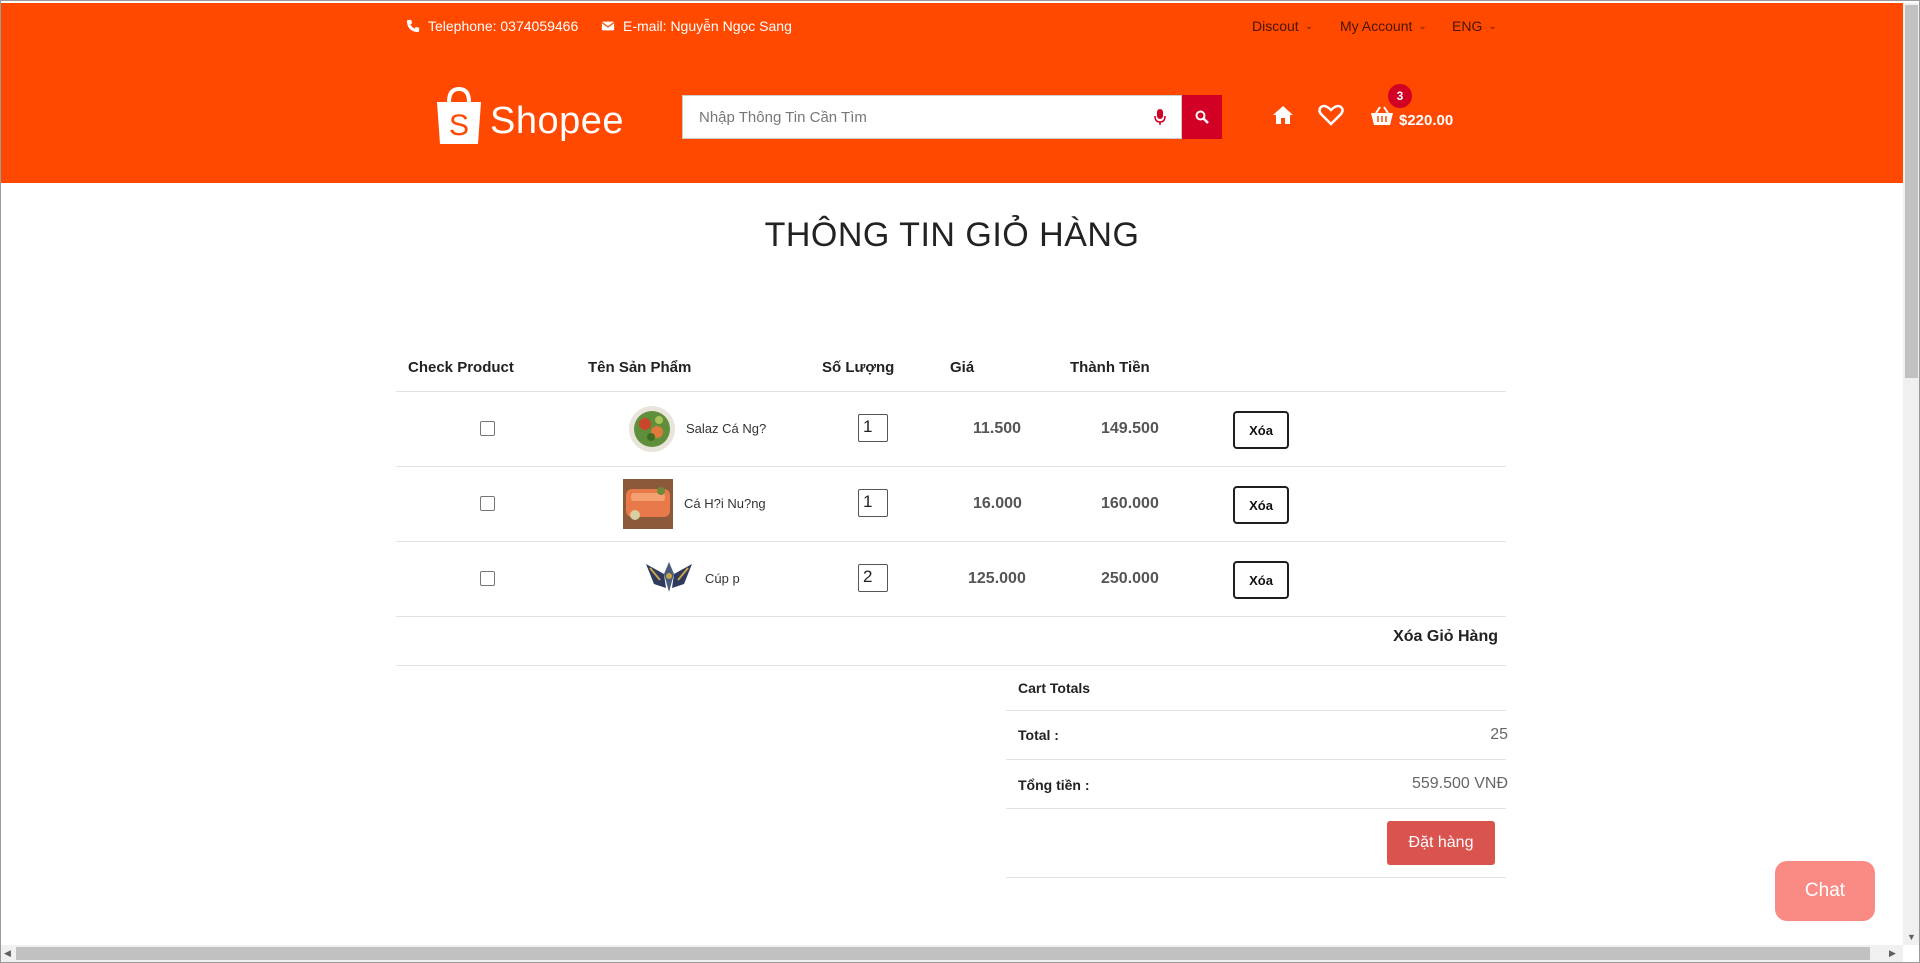 The width and height of the screenshot is (1920, 963). I want to click on chat-button: Chat, so click(1825, 891).